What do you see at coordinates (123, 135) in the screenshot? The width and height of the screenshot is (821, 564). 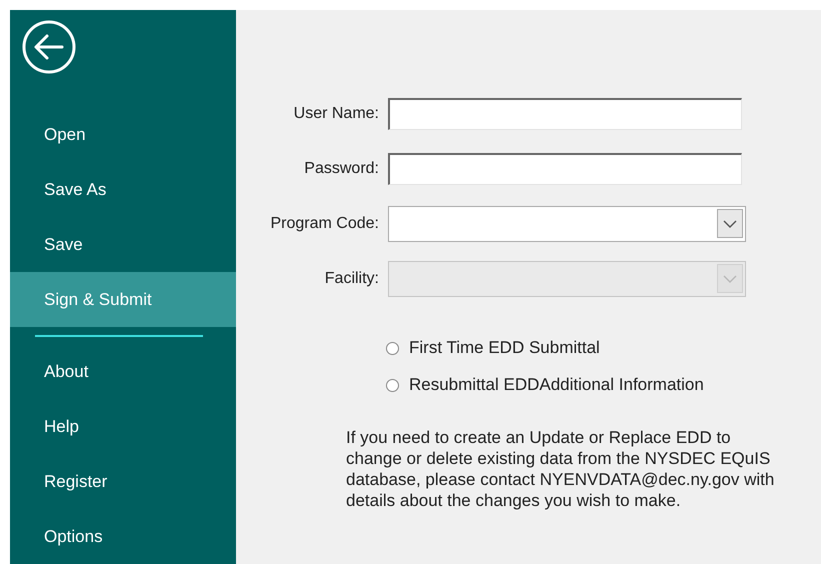 I see `sidebar-item: Open` at bounding box center [123, 135].